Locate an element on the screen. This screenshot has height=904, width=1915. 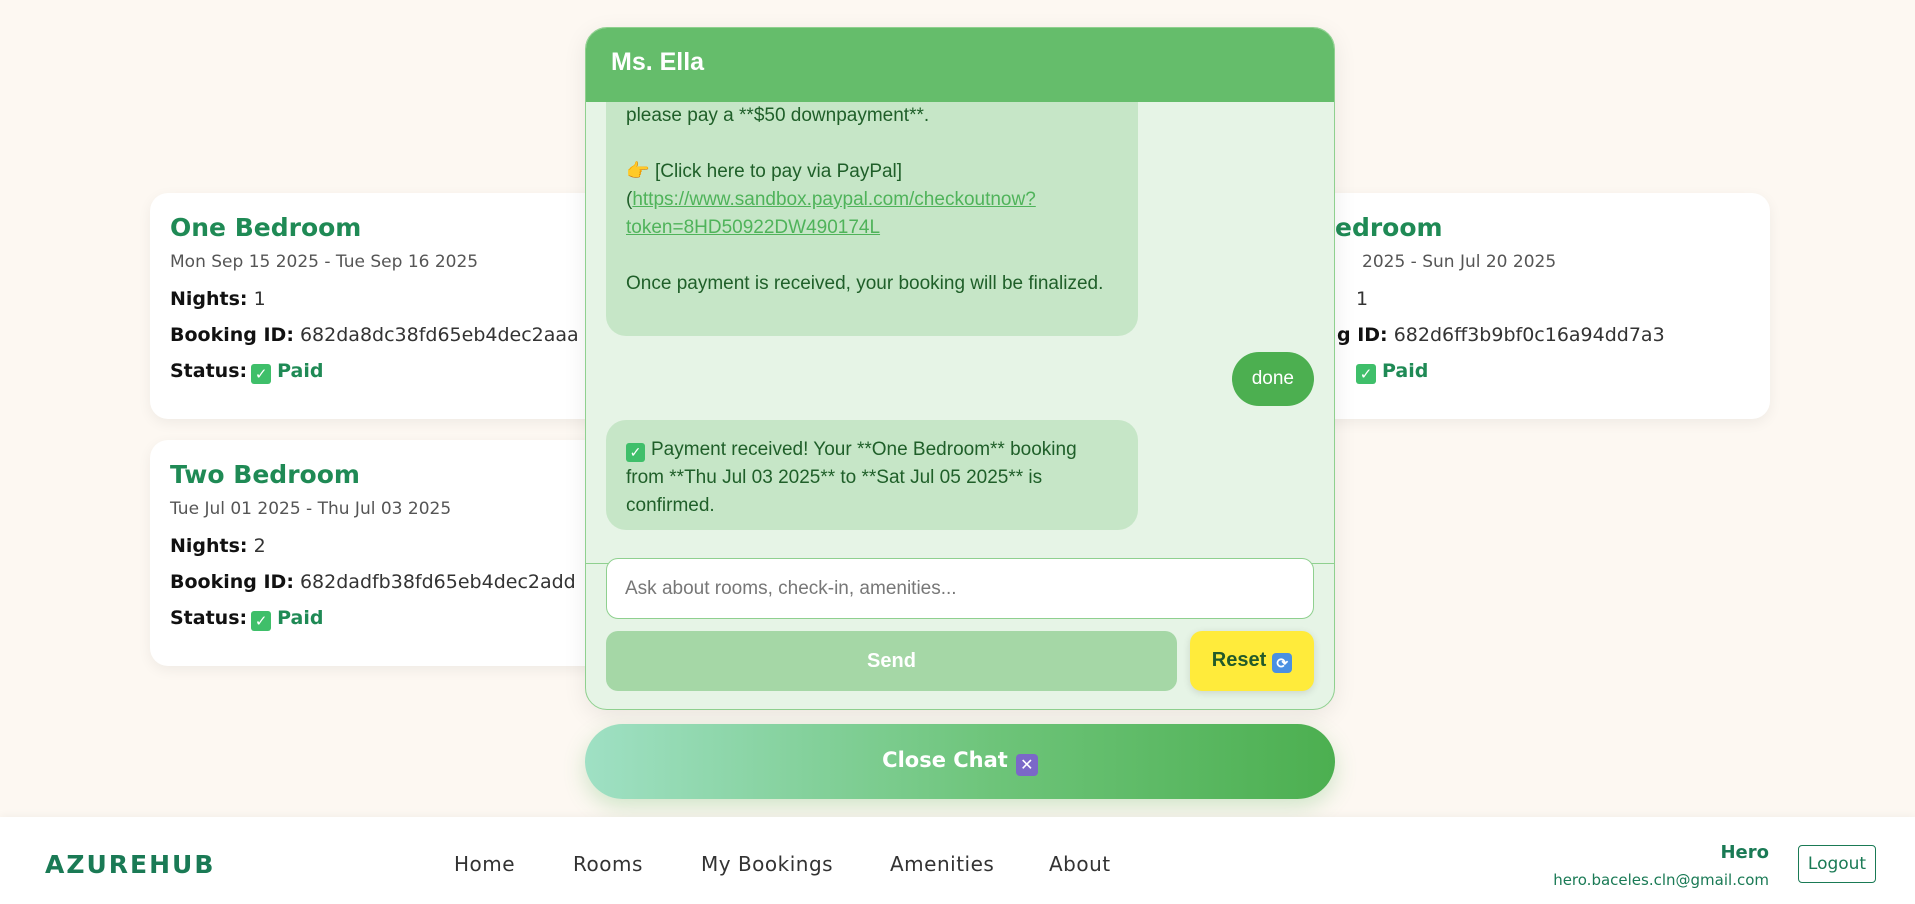
user-name: Hero is located at coordinates (1744, 852).